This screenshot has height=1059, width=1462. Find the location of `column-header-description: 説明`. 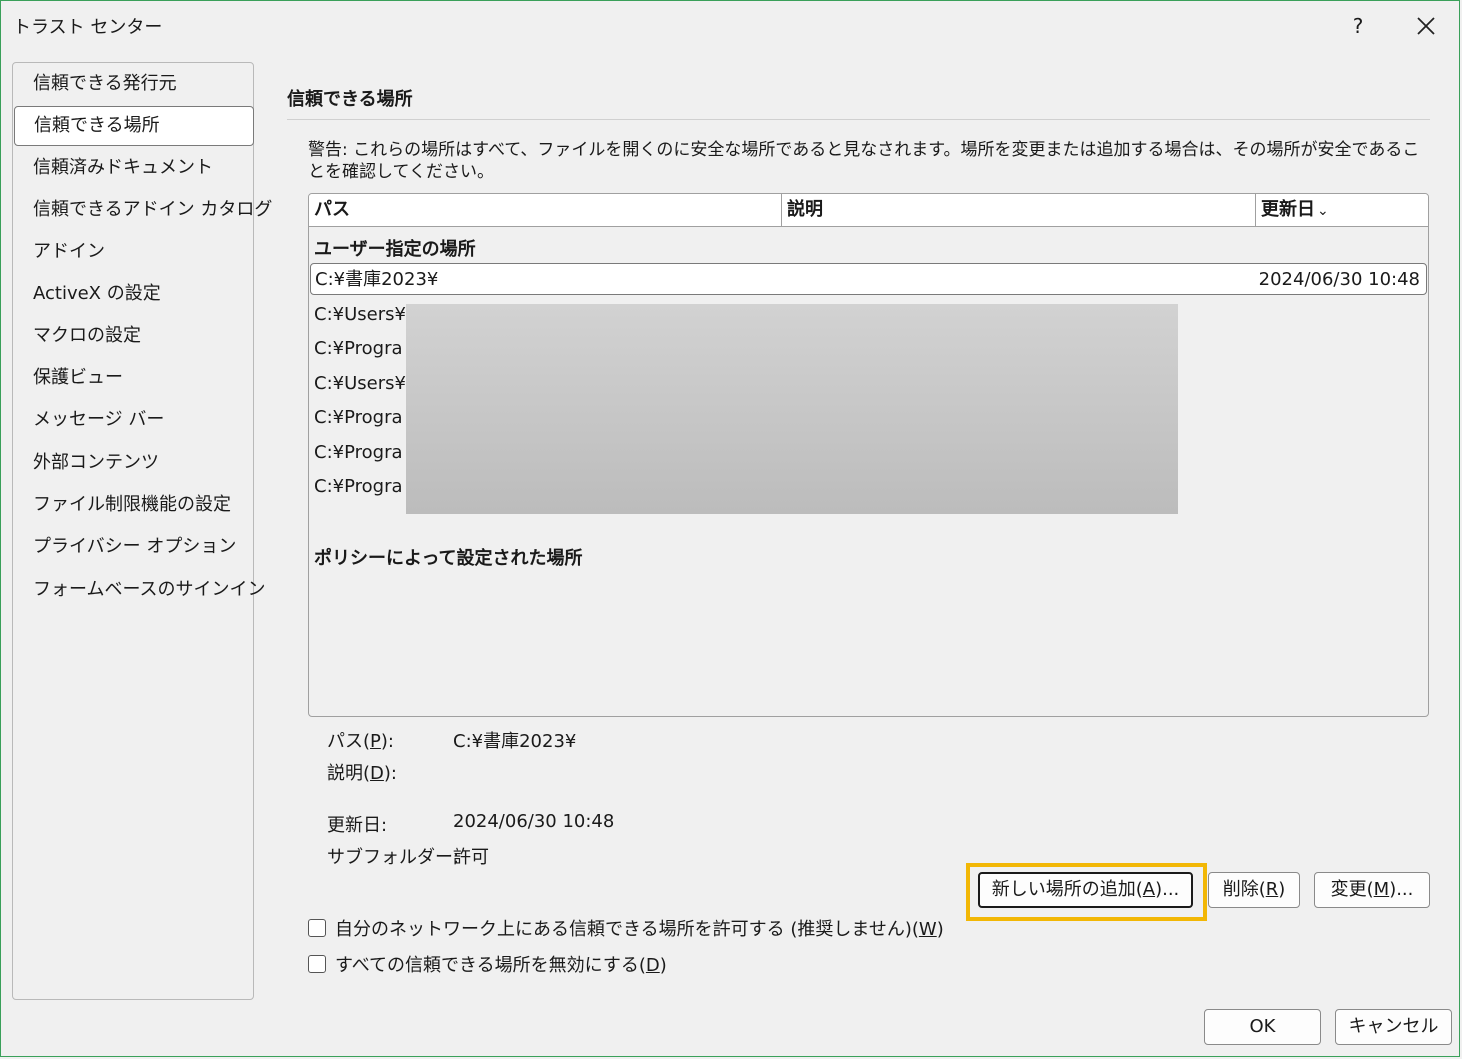

column-header-description: 説明 is located at coordinates (1019, 210).